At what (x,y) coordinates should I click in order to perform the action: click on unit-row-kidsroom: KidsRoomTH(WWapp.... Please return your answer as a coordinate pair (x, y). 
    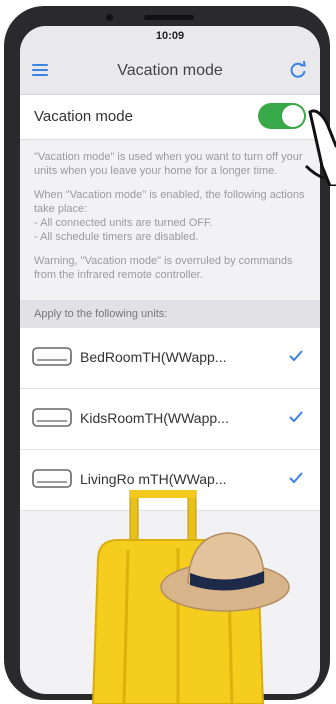
    Looking at the image, I should click on (170, 419).